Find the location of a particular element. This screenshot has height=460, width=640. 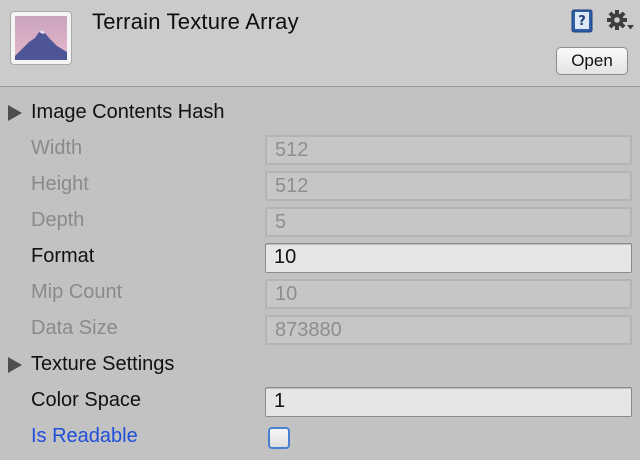

property-row-color-space: Color Space 1 is located at coordinates (320, 402).